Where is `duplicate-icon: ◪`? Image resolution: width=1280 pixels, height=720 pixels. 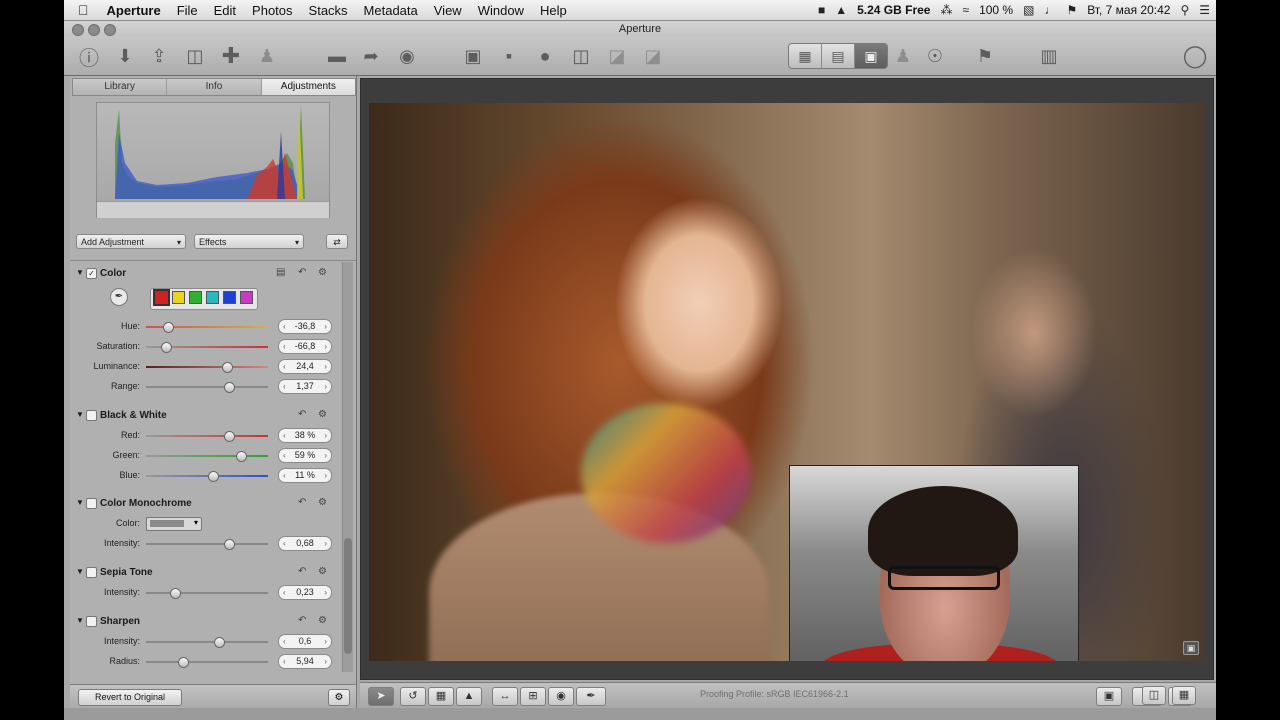 duplicate-icon: ◪ is located at coordinates (653, 56).